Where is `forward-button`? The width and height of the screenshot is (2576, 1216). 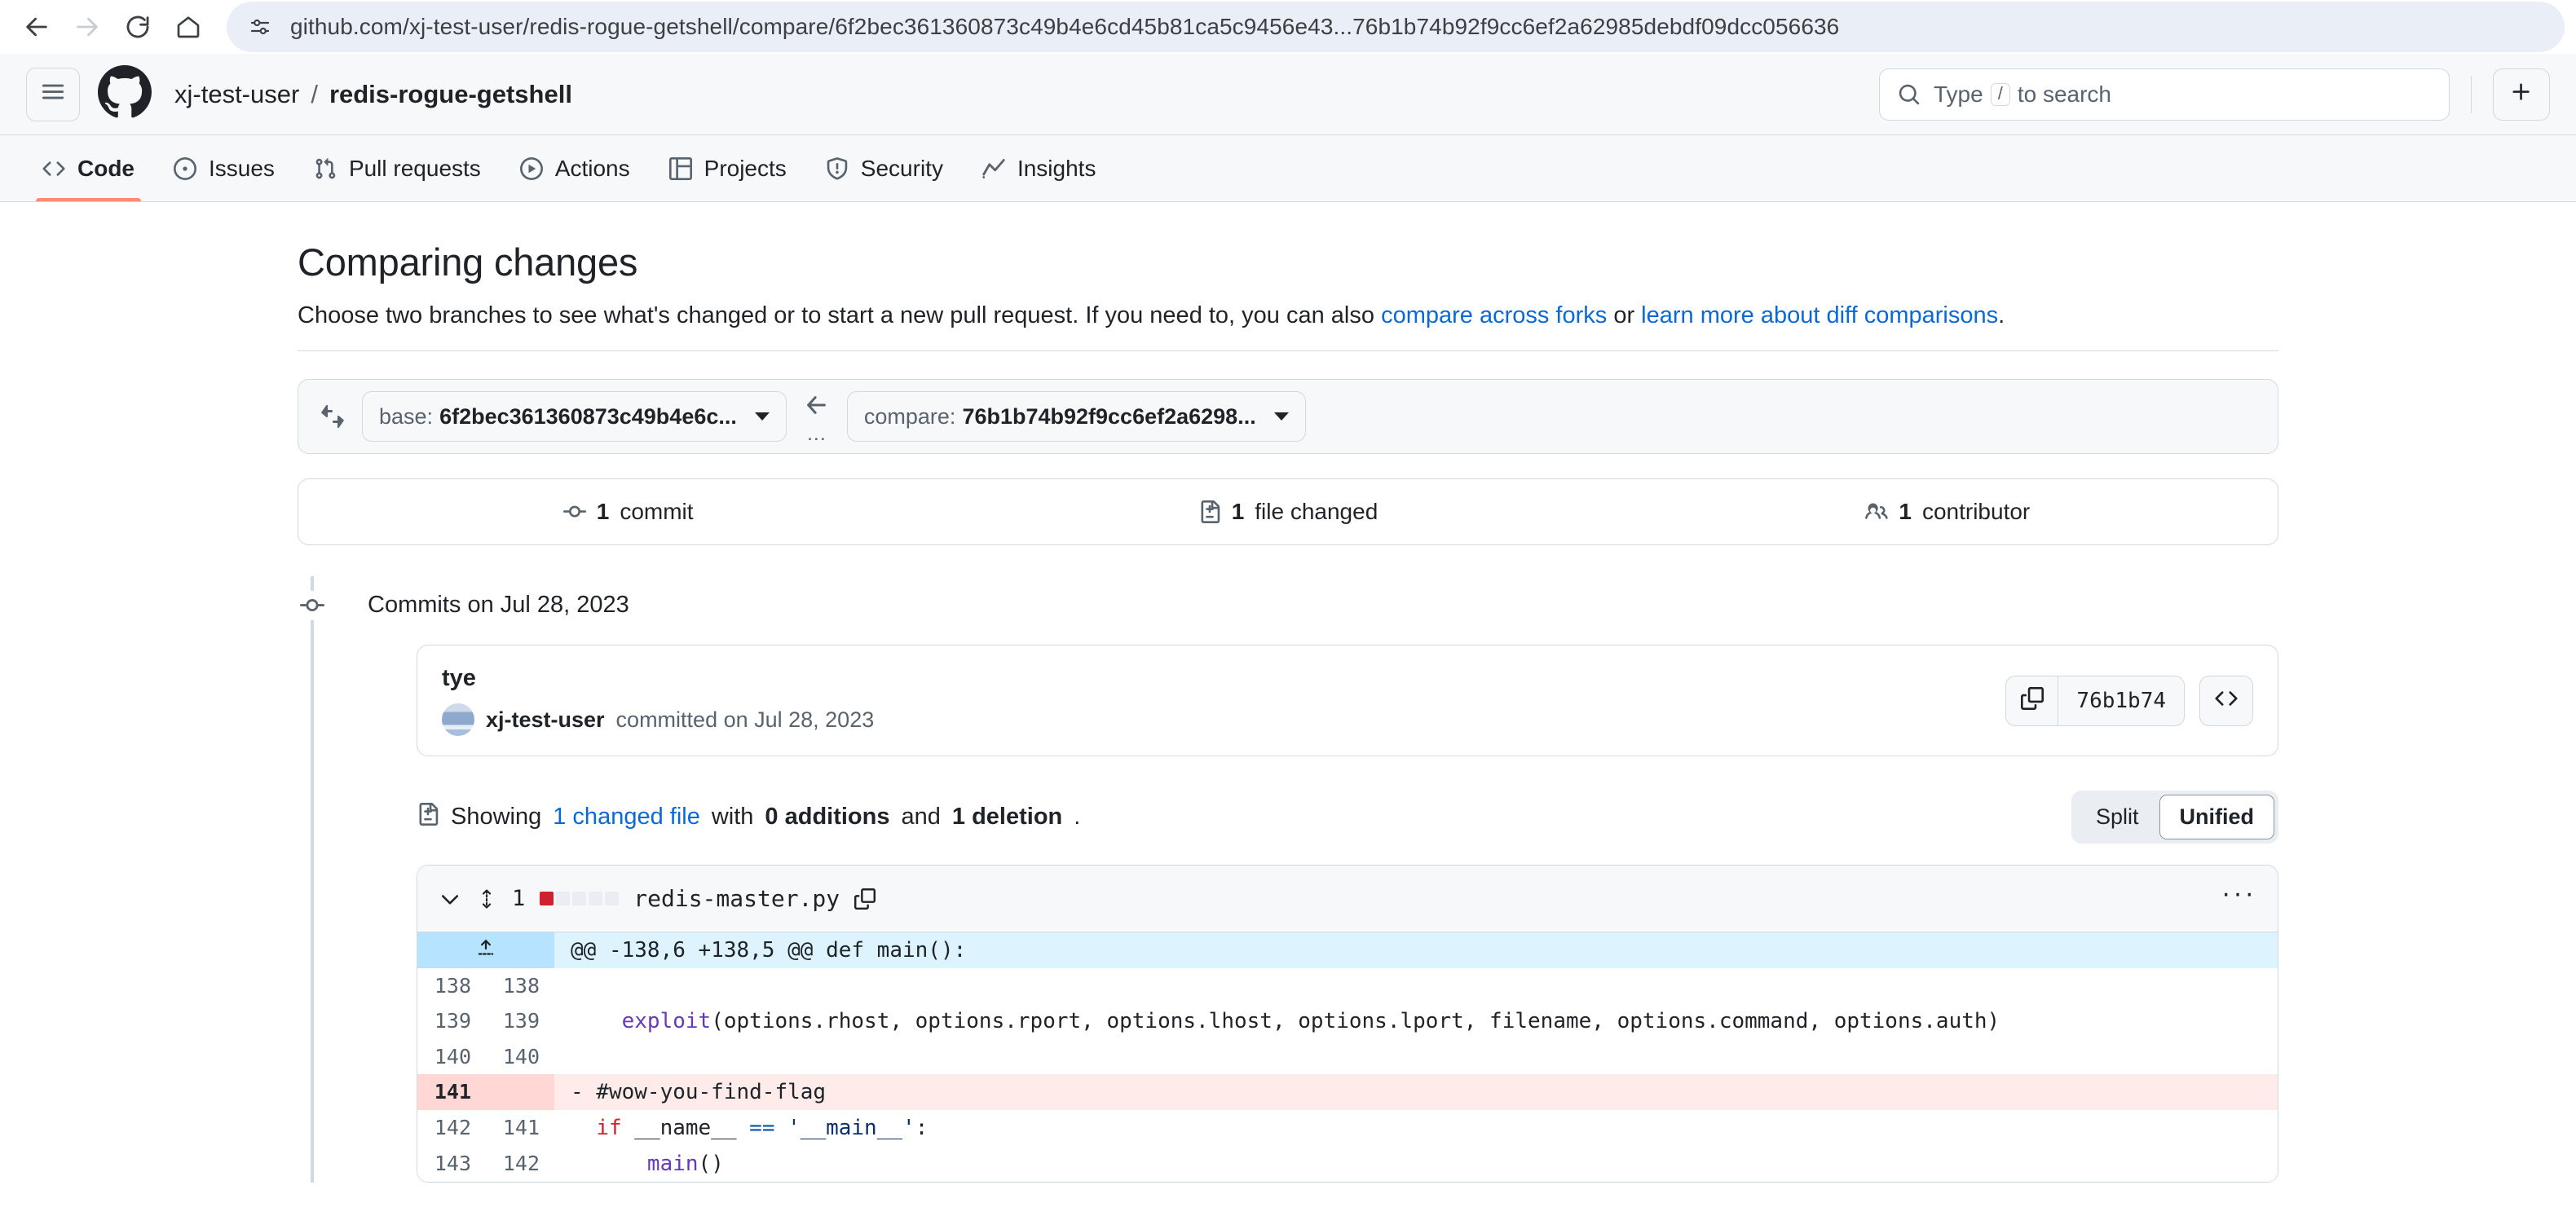 forward-button is located at coordinates (87, 27).